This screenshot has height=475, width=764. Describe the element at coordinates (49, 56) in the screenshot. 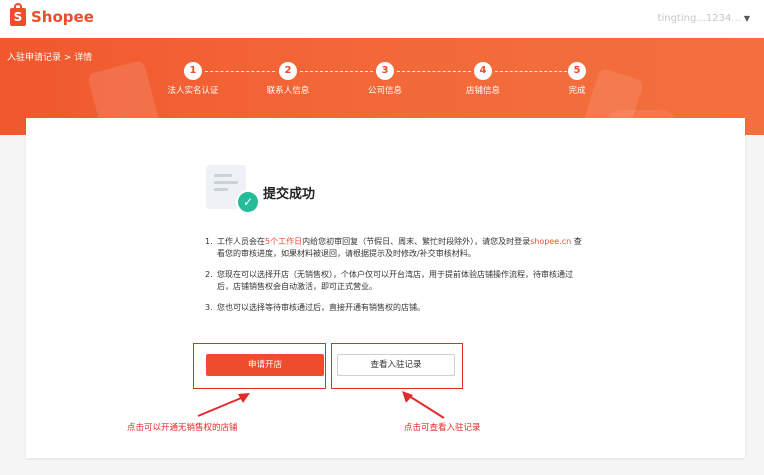

I see `breadcrumb: 入驻申请记录 > 详情` at that location.